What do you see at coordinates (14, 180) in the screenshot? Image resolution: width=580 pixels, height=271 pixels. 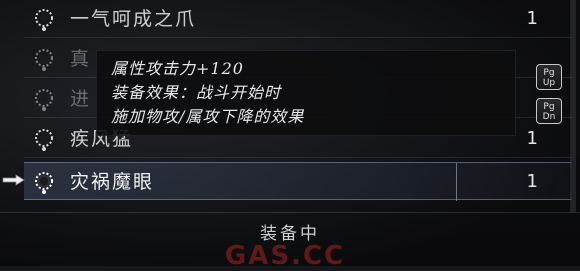 I see `hand-pointer-icon` at bounding box center [14, 180].